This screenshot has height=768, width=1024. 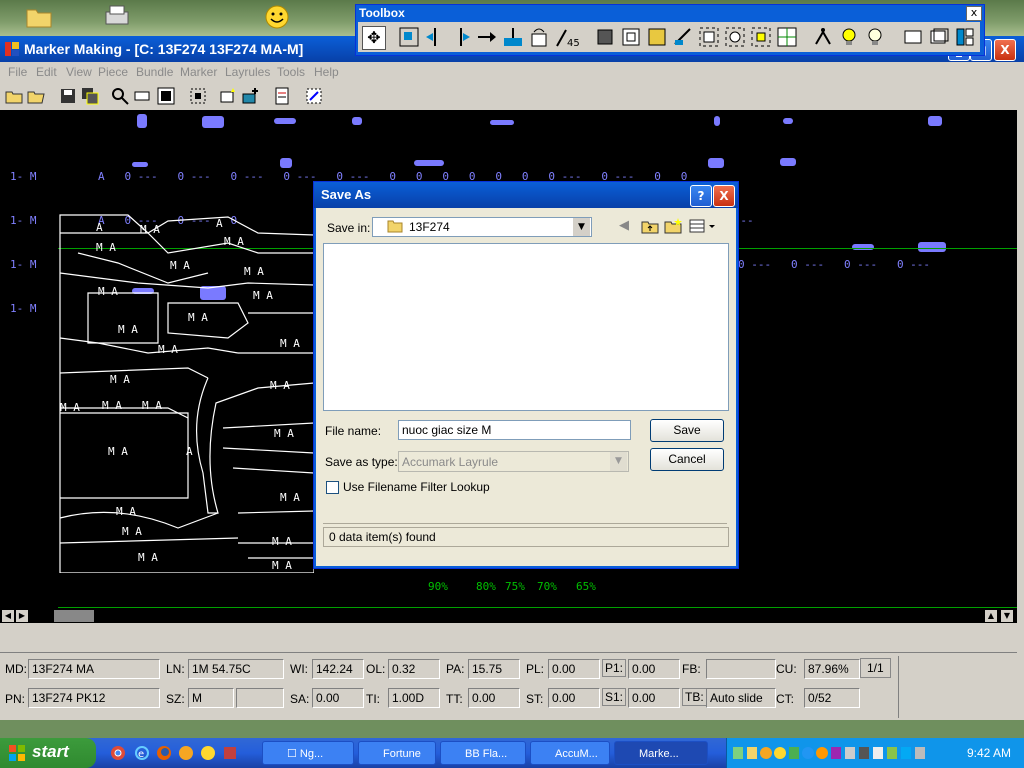 I want to click on help-button: ?, so click(x=701, y=196).